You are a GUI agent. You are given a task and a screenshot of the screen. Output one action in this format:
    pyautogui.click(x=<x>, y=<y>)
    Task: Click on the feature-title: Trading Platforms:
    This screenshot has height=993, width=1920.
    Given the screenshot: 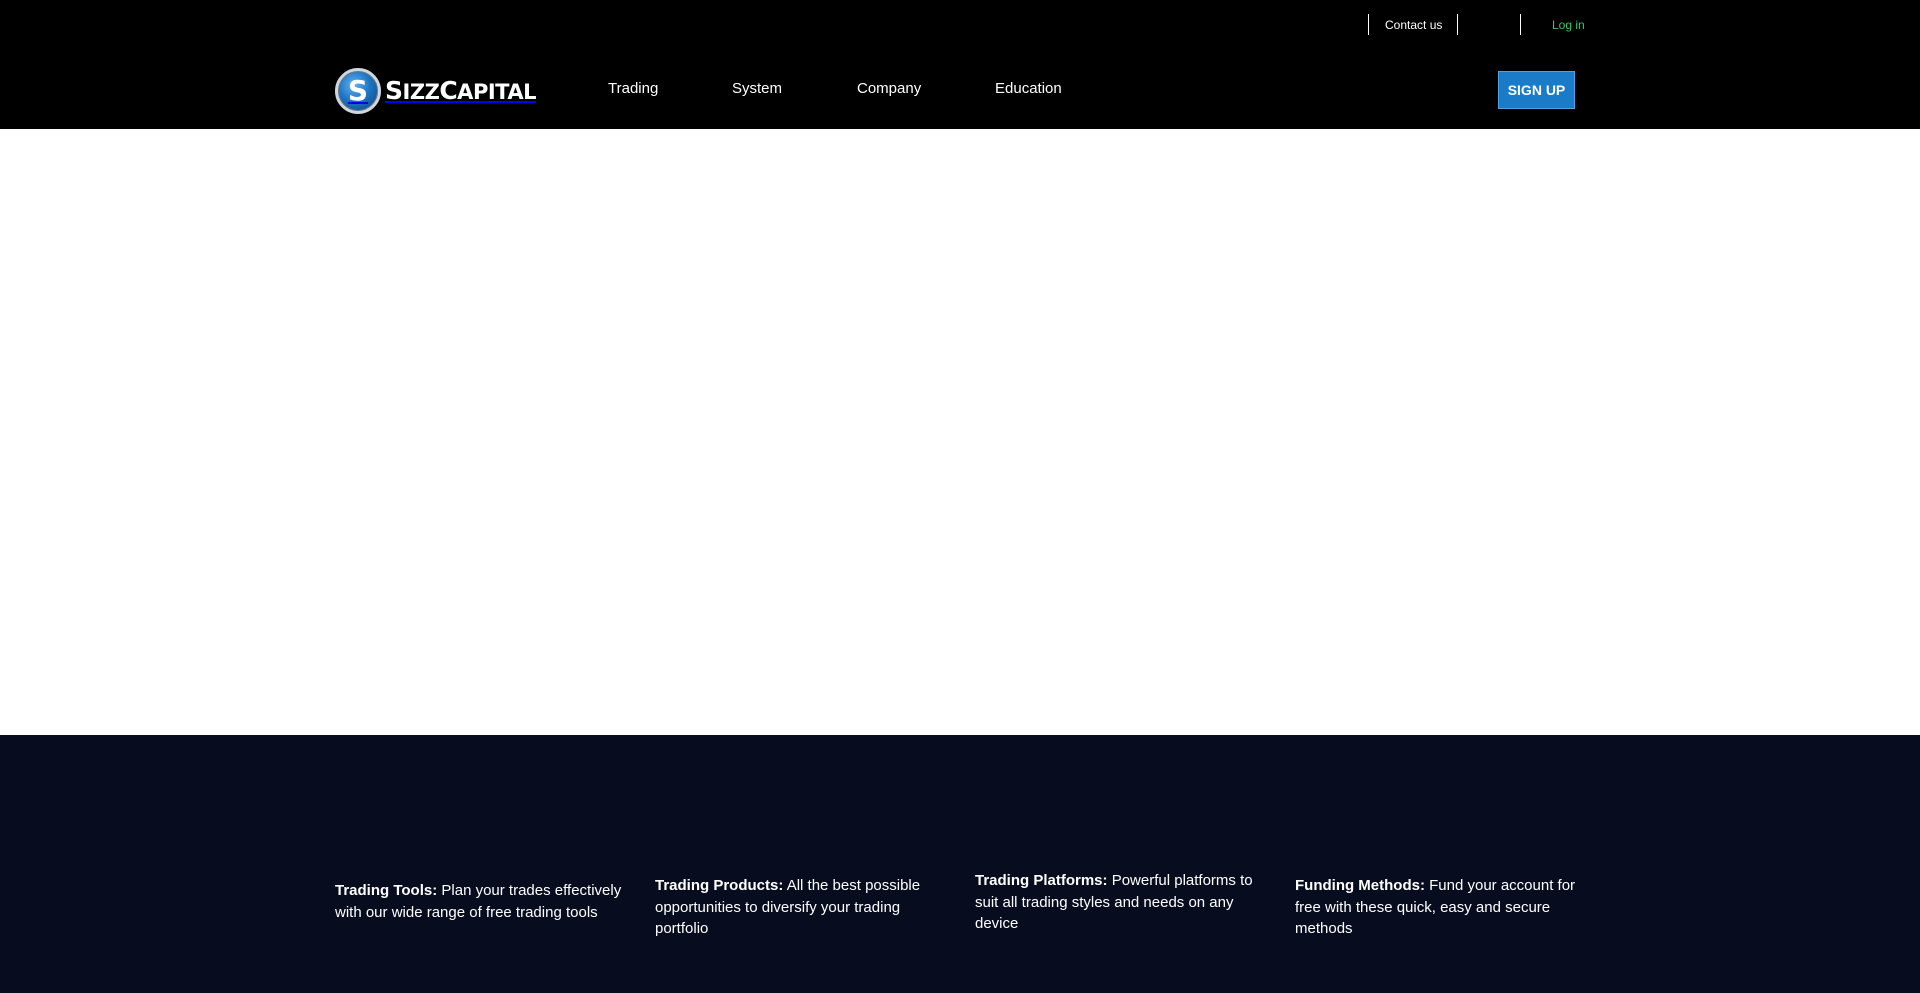 What is the action you would take?
    pyautogui.click(x=1041, y=880)
    